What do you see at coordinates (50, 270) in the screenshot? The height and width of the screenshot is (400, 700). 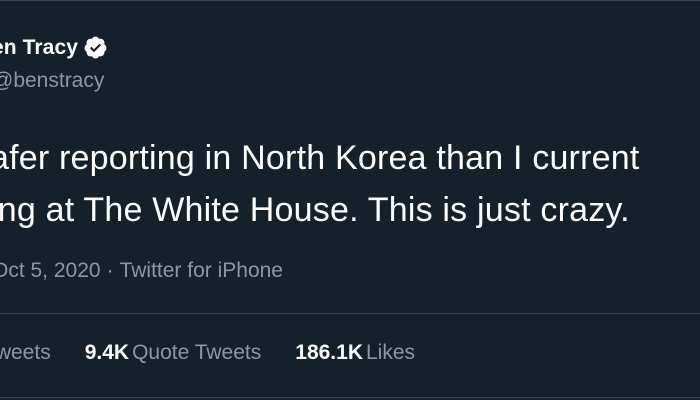 I see `tweet-date: Oct 5, 2020` at bounding box center [50, 270].